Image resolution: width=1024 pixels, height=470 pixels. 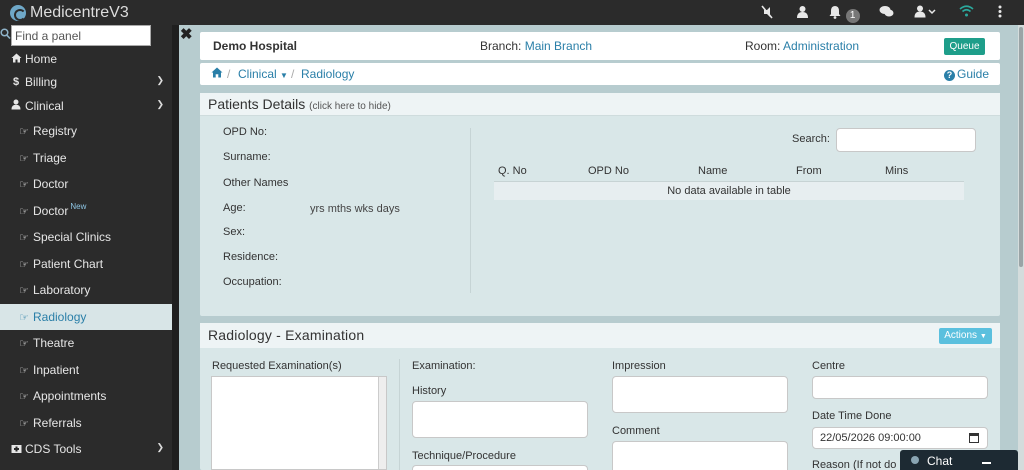 I want to click on col-opd-no: OPD No, so click(x=639, y=171).